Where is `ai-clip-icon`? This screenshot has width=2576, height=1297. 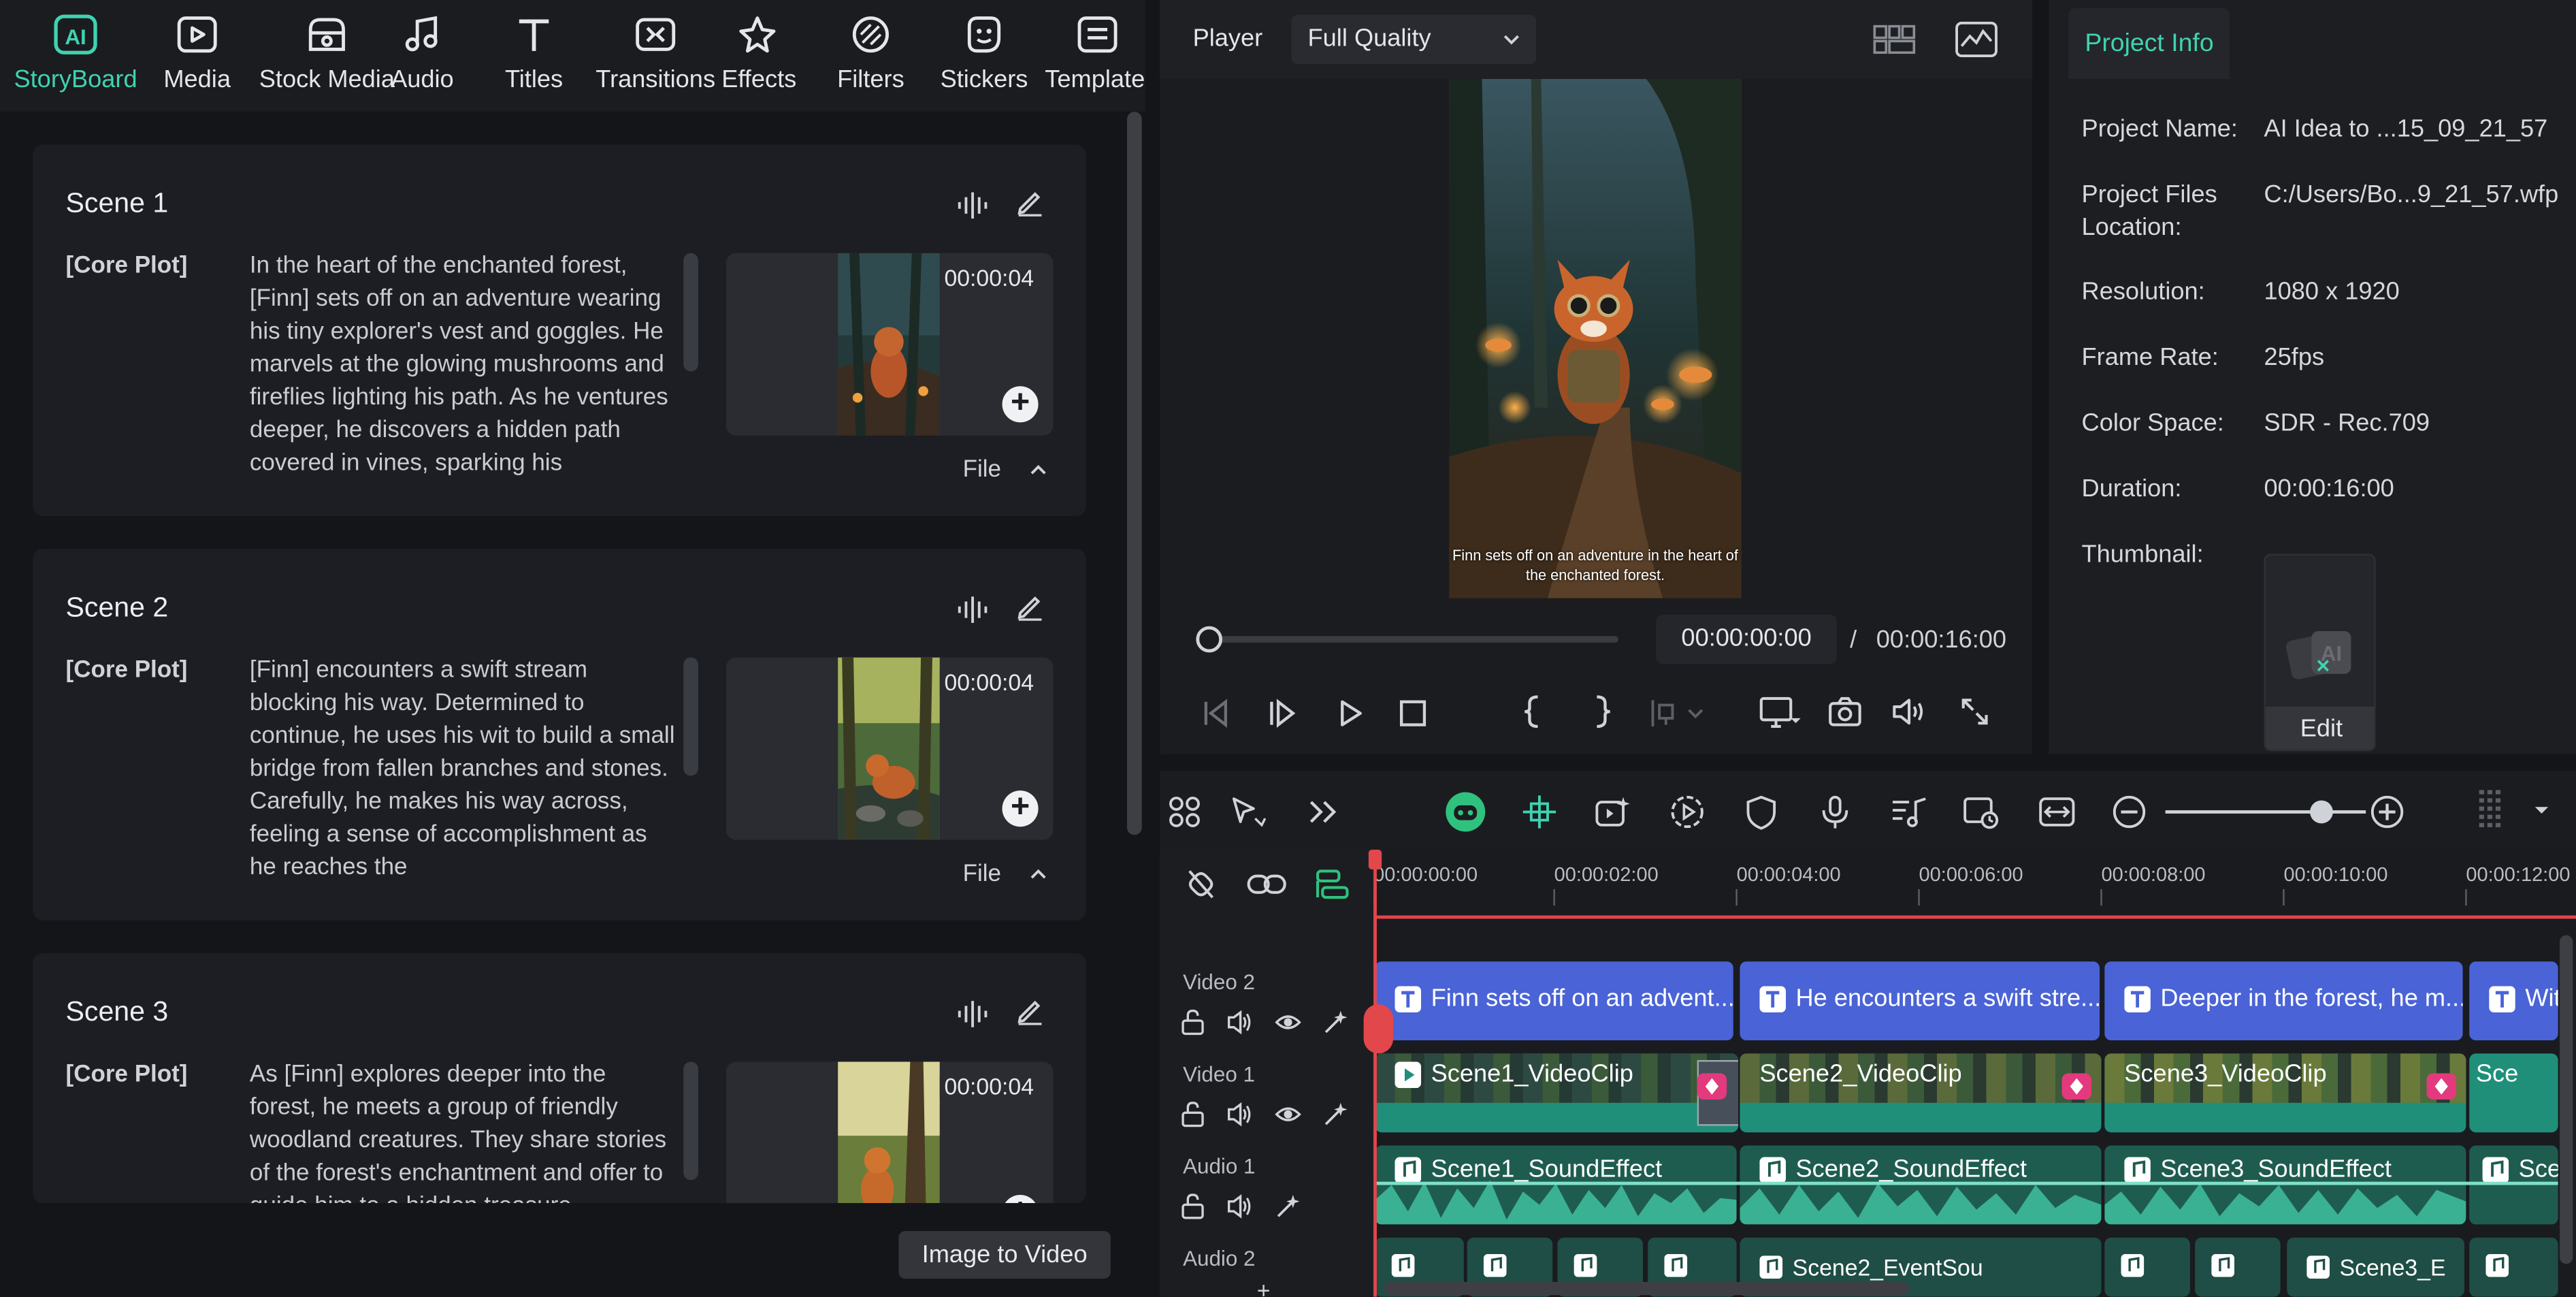 ai-clip-icon is located at coordinates (1613, 812).